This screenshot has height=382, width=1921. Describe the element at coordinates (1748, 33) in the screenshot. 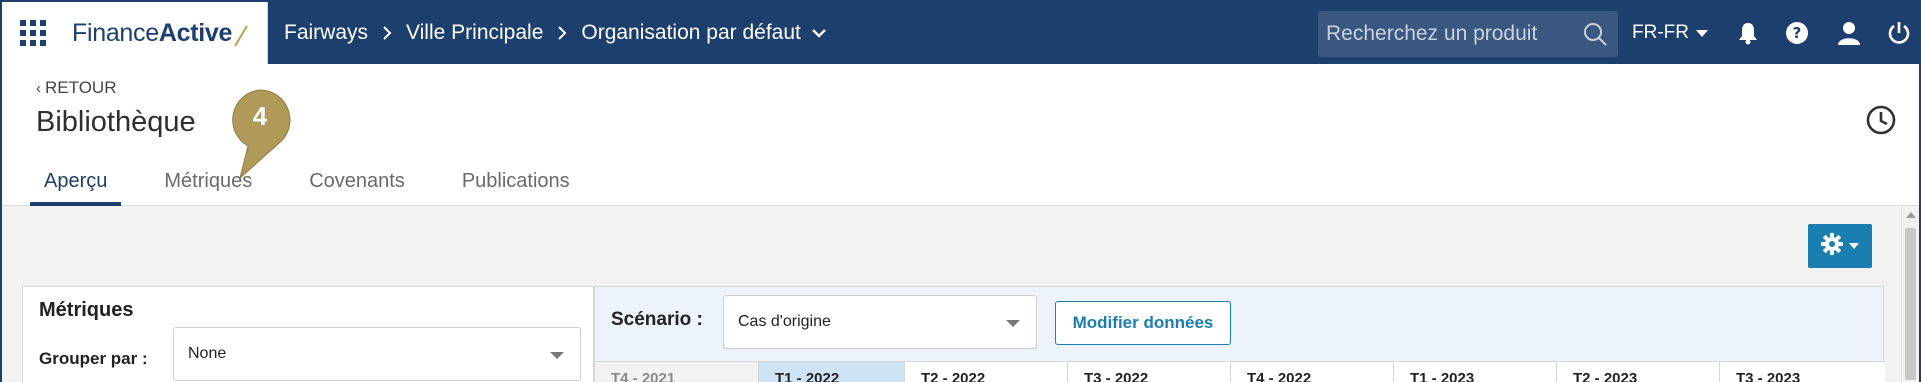

I see `bell-icon` at that location.